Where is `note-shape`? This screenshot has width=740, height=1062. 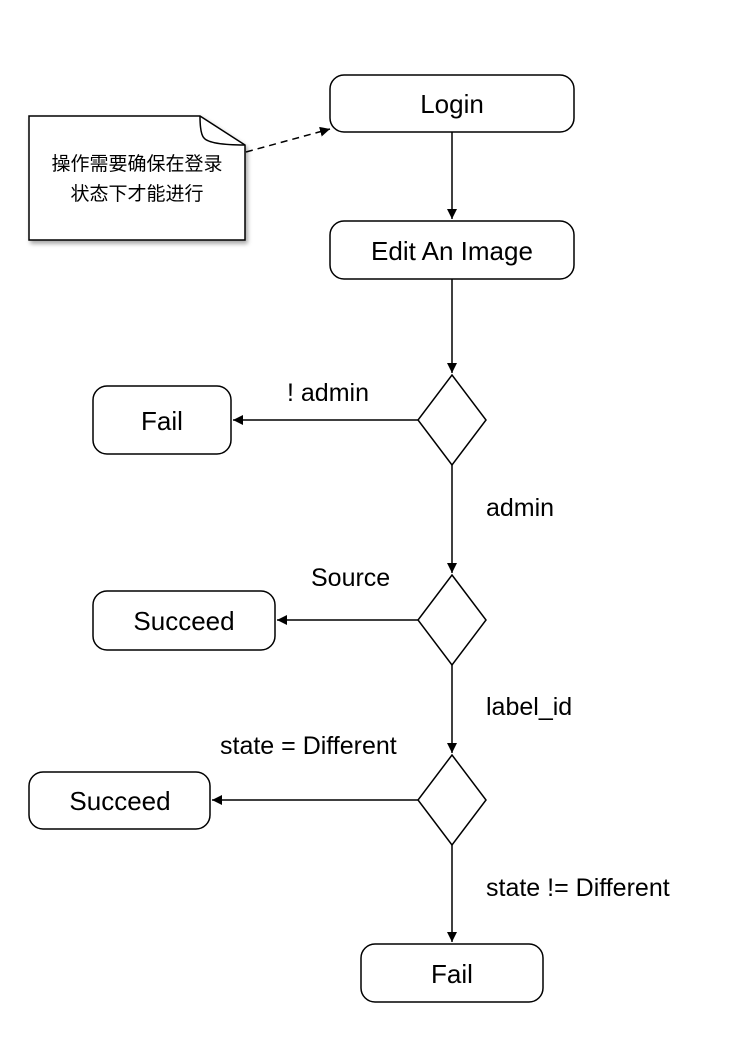 note-shape is located at coordinates (137, 178).